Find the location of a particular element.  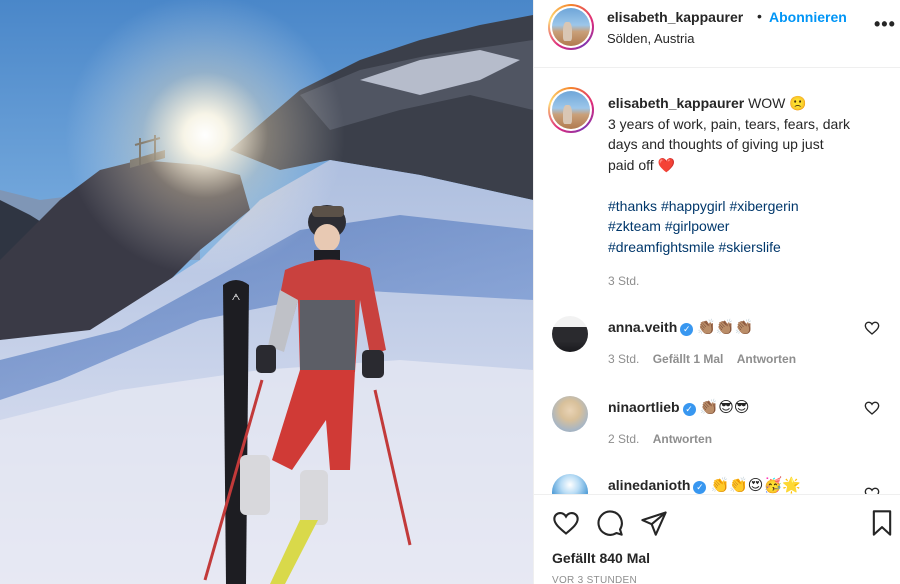

caption-text-line: WOW 🙁 is located at coordinates (777, 103).